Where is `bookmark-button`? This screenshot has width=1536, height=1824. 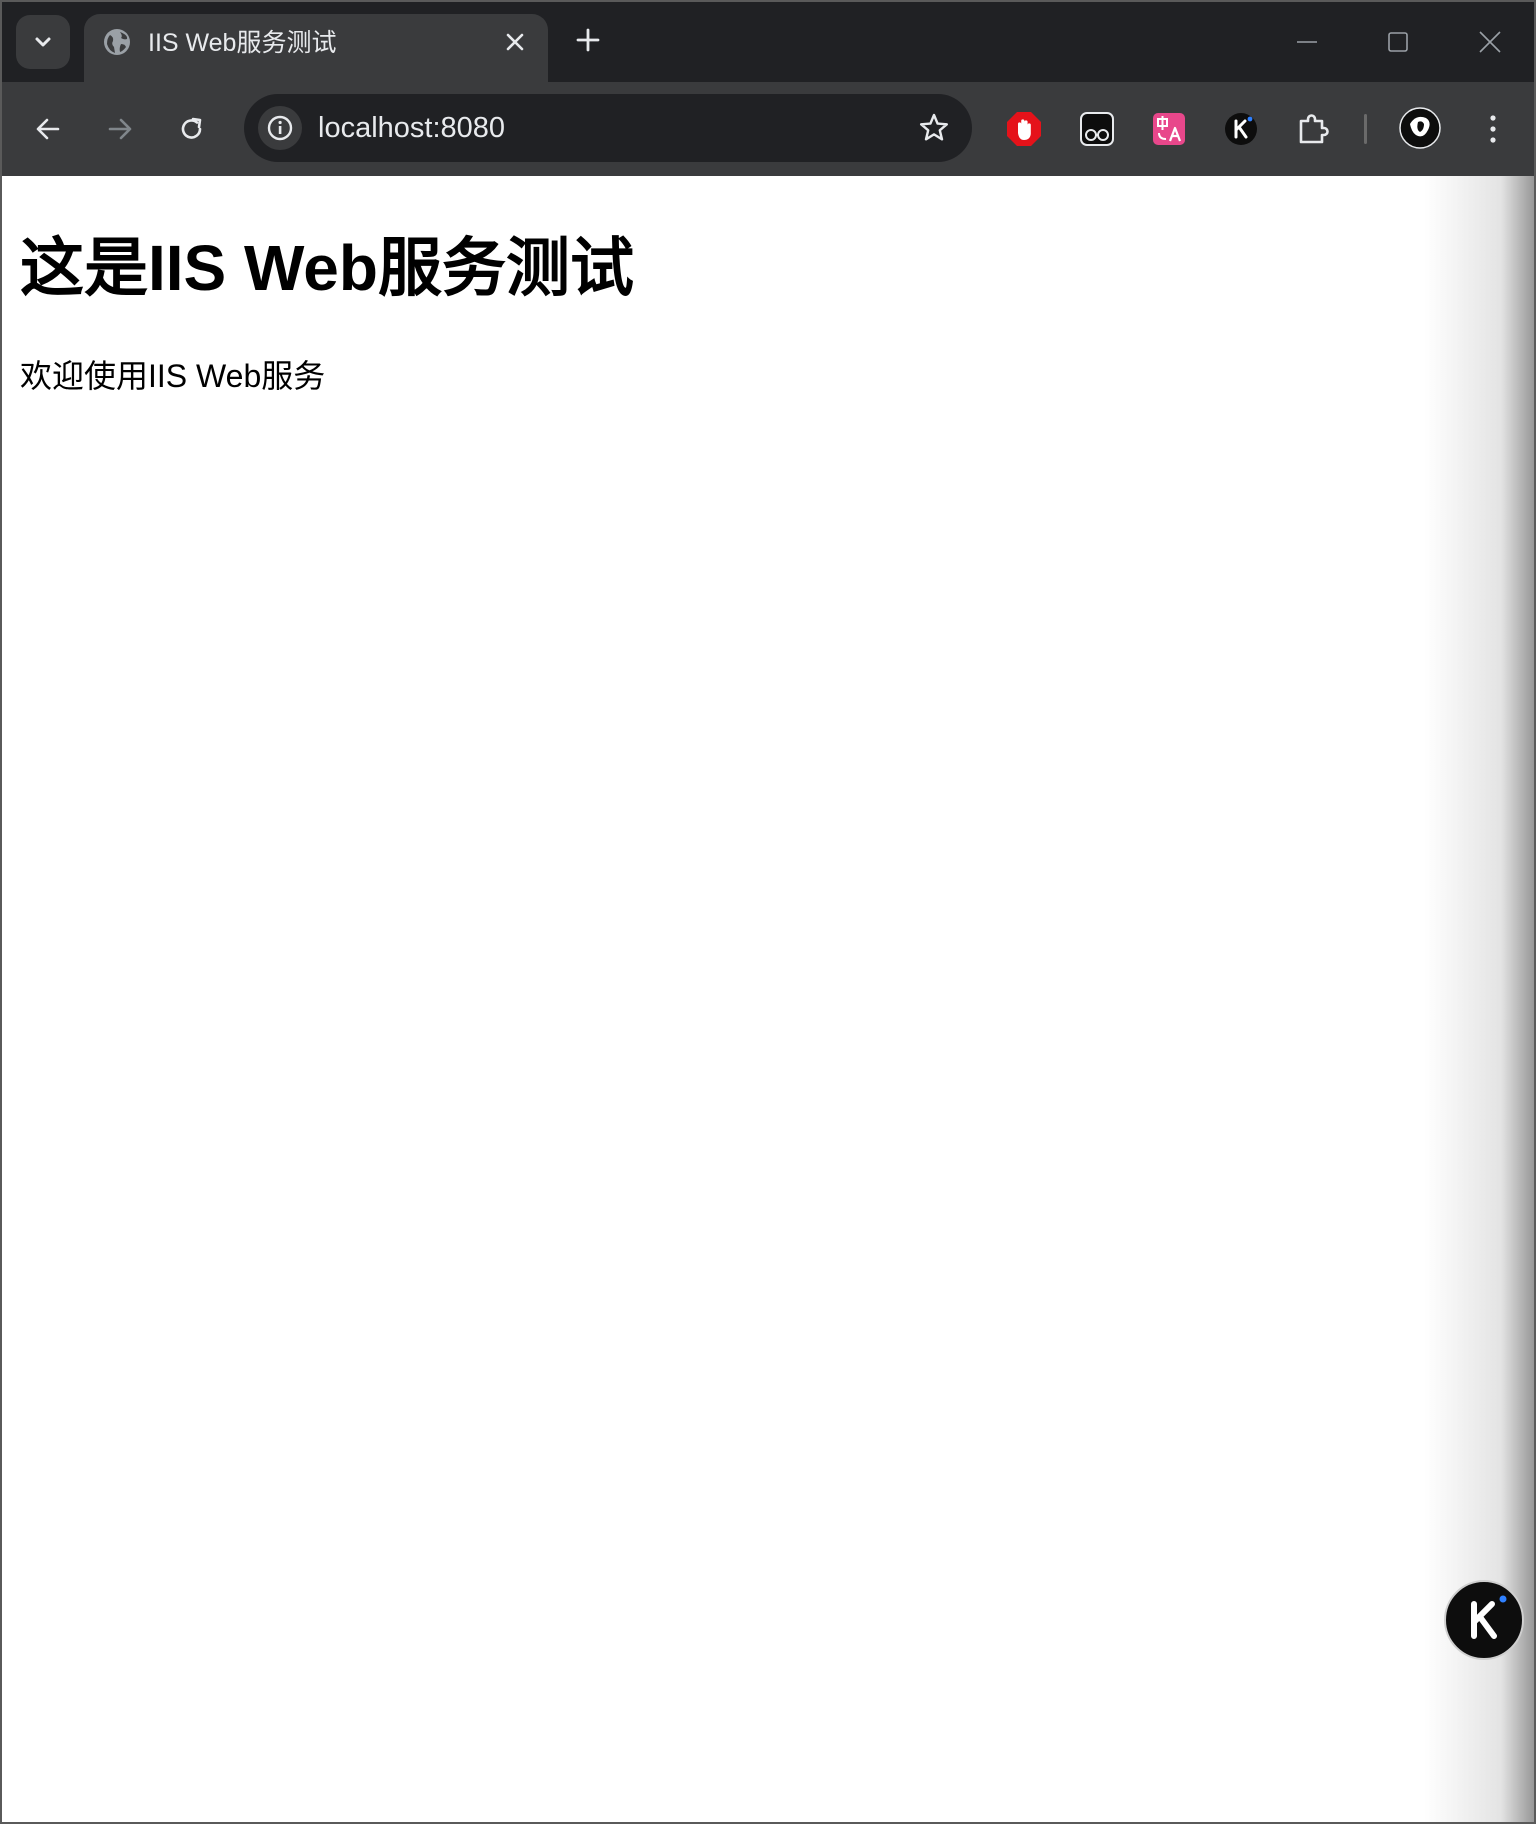 bookmark-button is located at coordinates (934, 128).